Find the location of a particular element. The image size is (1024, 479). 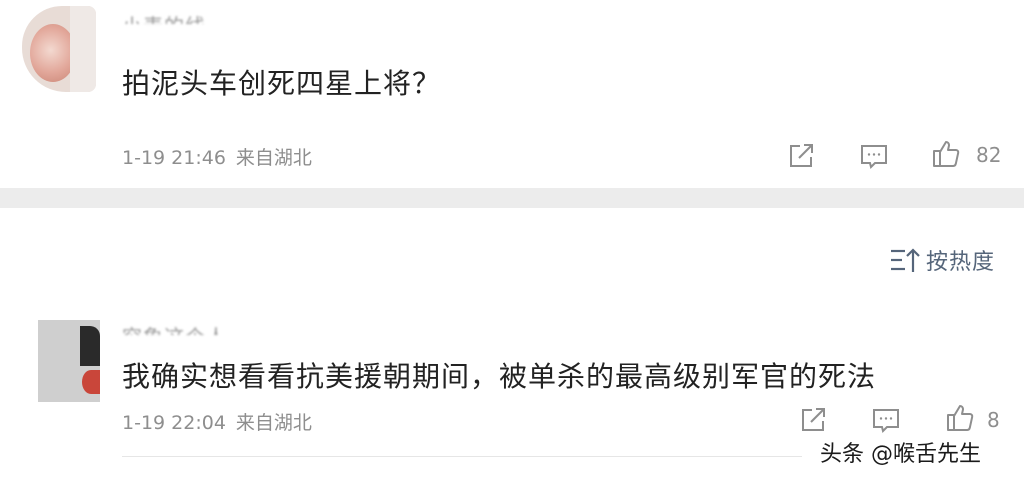

comment-meta: 1-19 22:04 来自湖北 is located at coordinates (217, 421).